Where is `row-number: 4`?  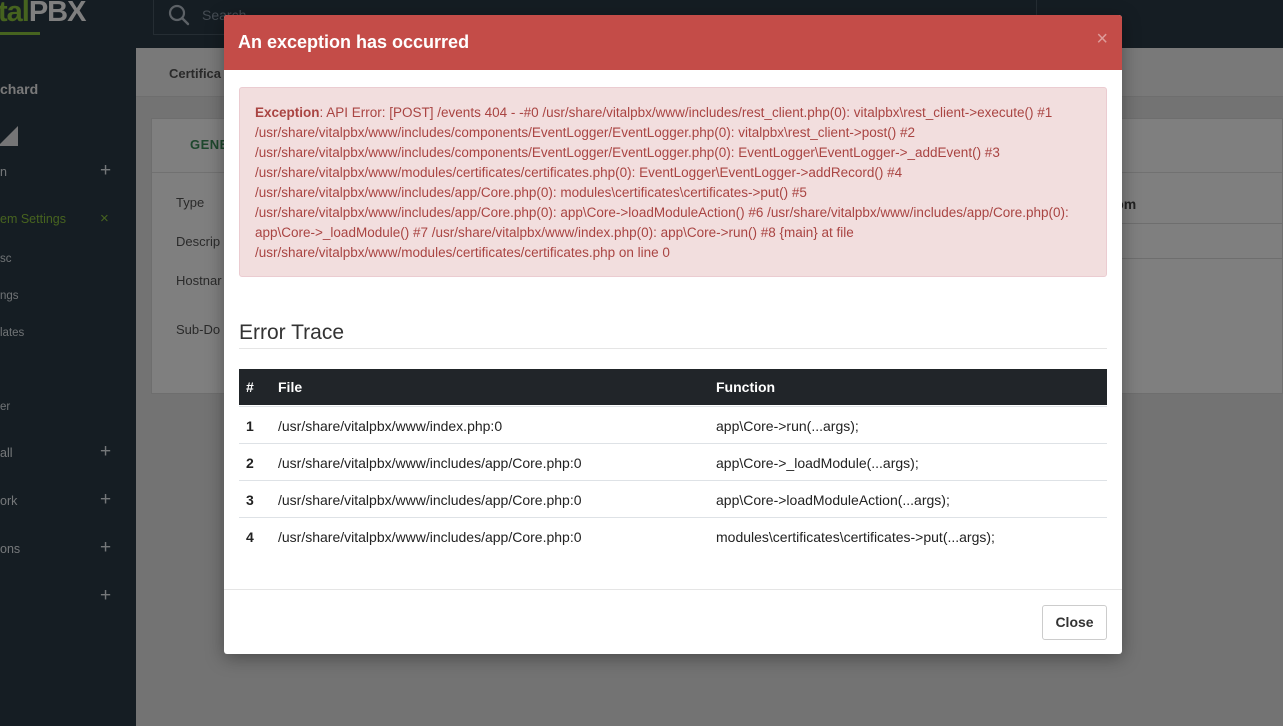 row-number: 4 is located at coordinates (250, 537).